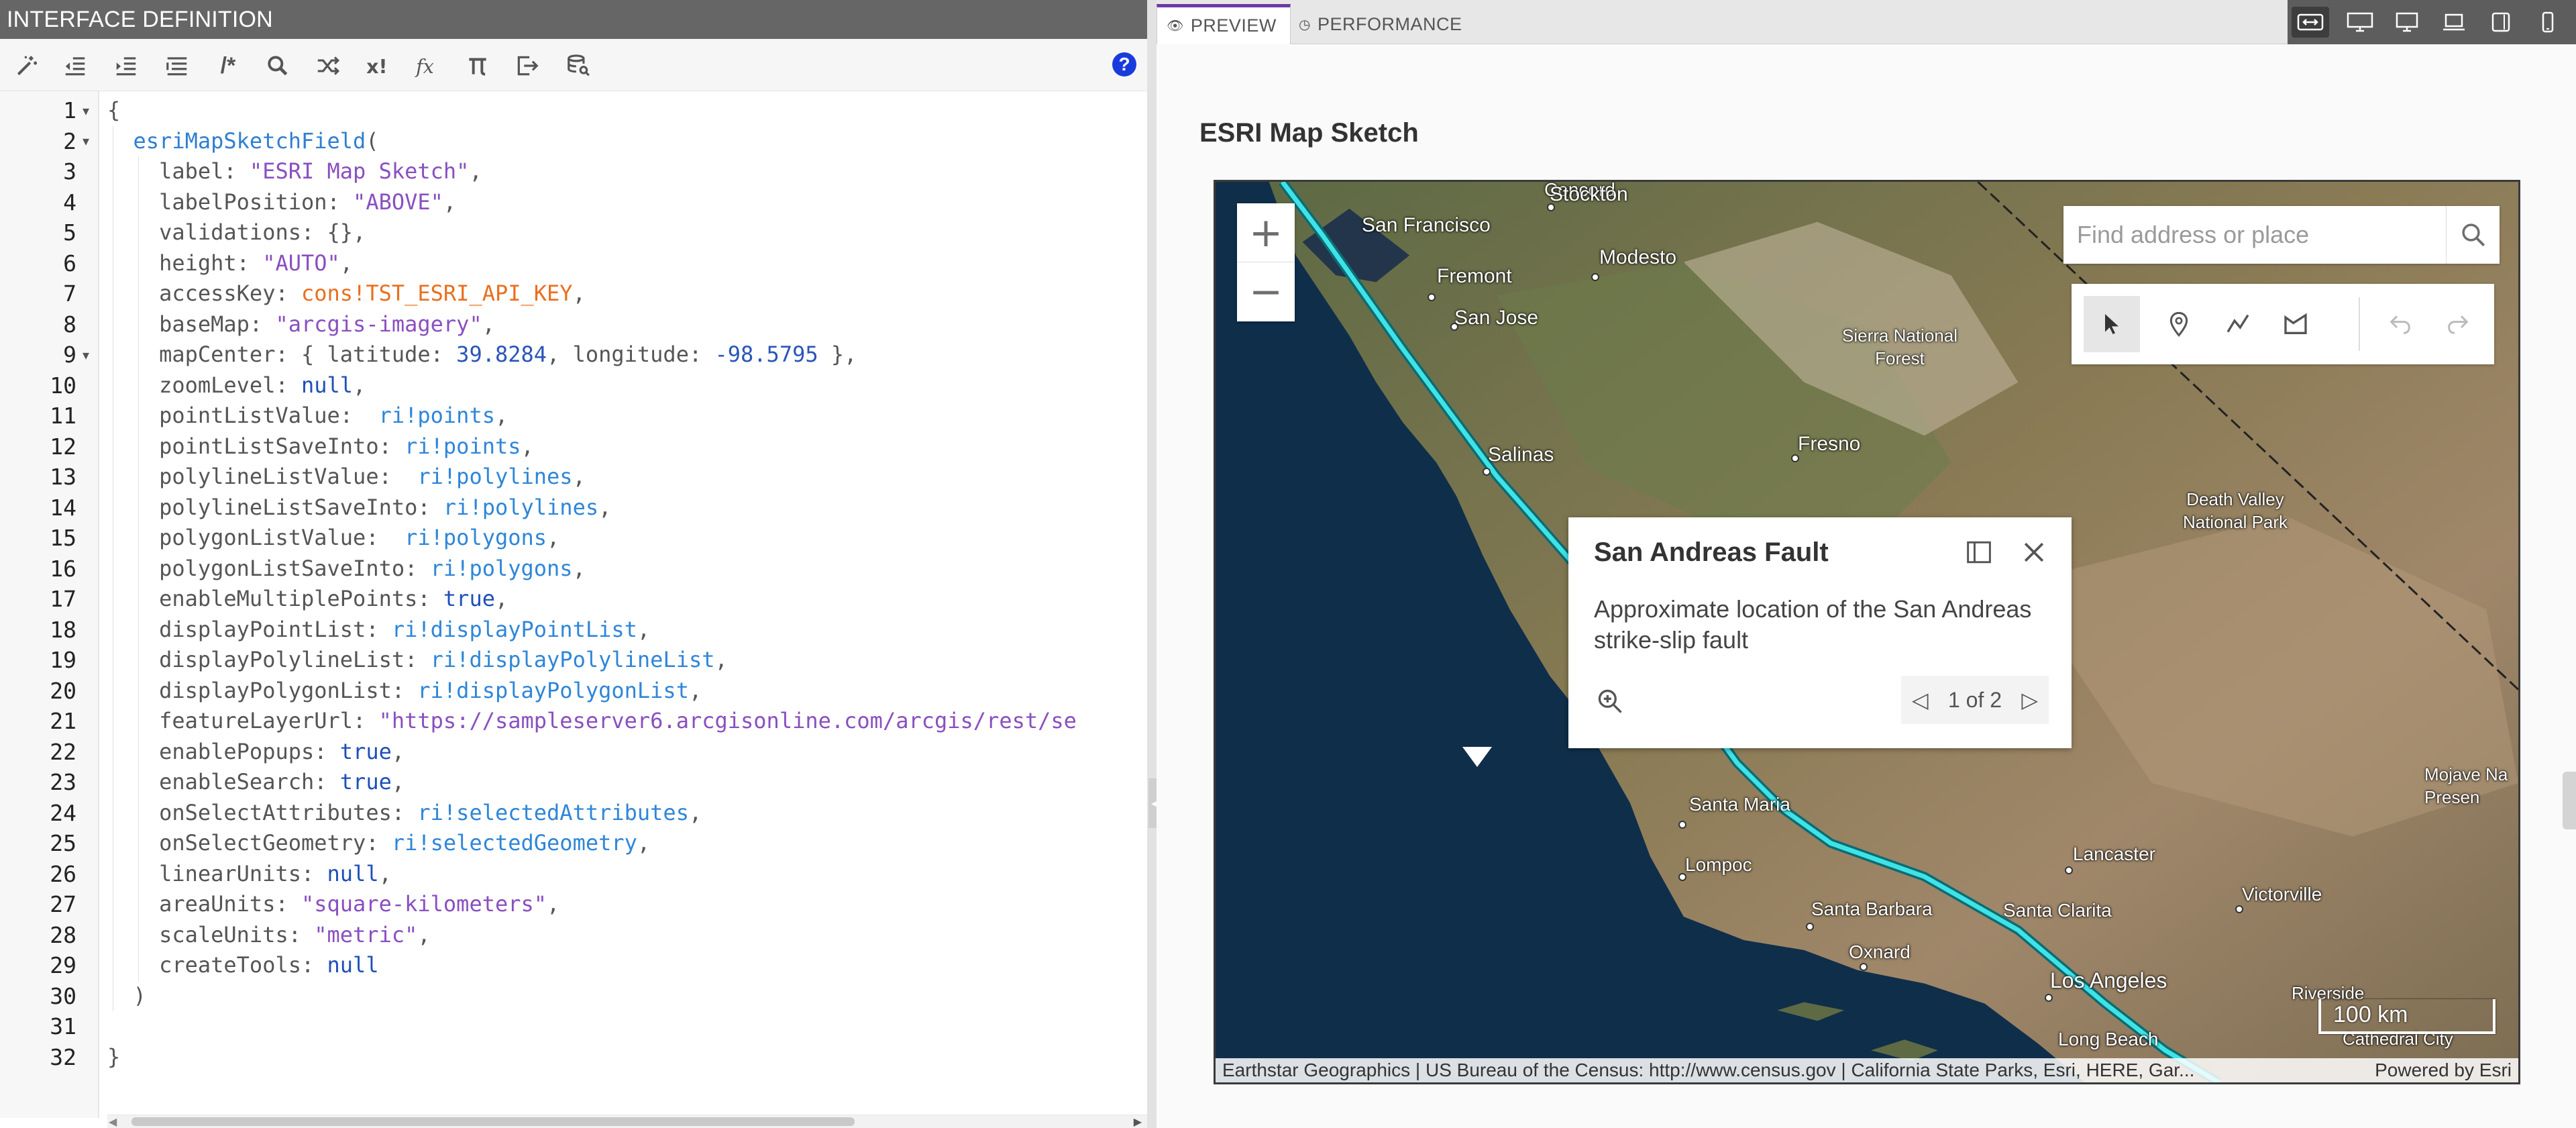 The height and width of the screenshot is (1128, 2576). I want to click on expression-x-icon: x!, so click(377, 66).